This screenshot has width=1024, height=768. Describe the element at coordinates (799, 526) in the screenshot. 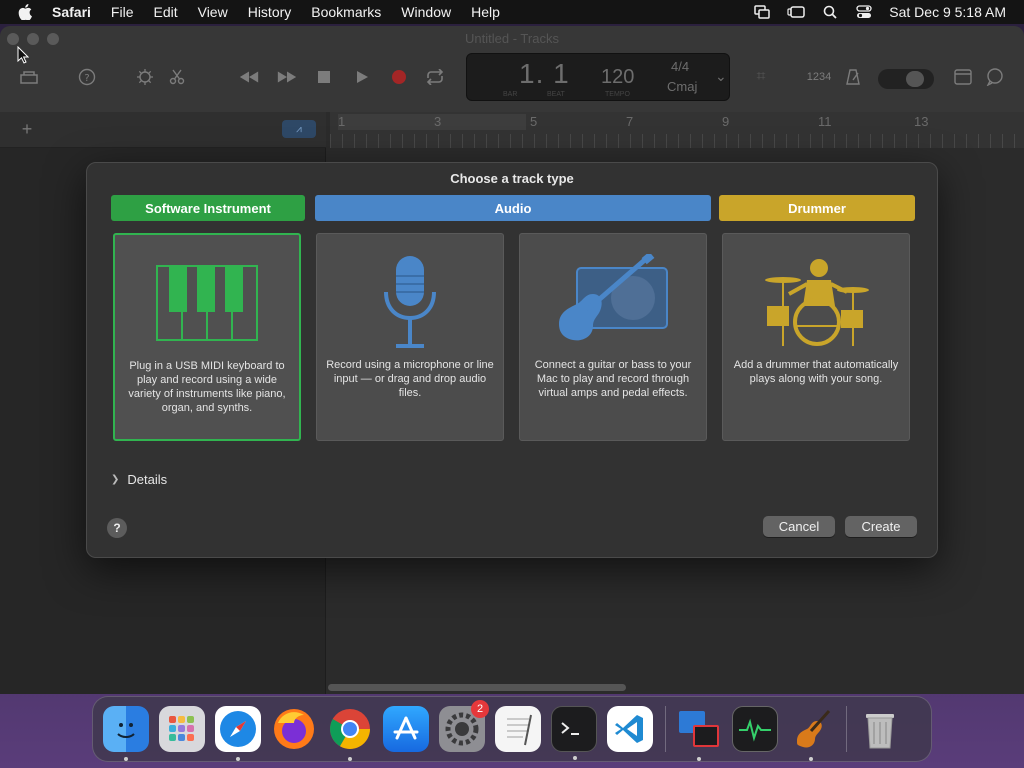

I see `cancel-button: Cancel` at that location.